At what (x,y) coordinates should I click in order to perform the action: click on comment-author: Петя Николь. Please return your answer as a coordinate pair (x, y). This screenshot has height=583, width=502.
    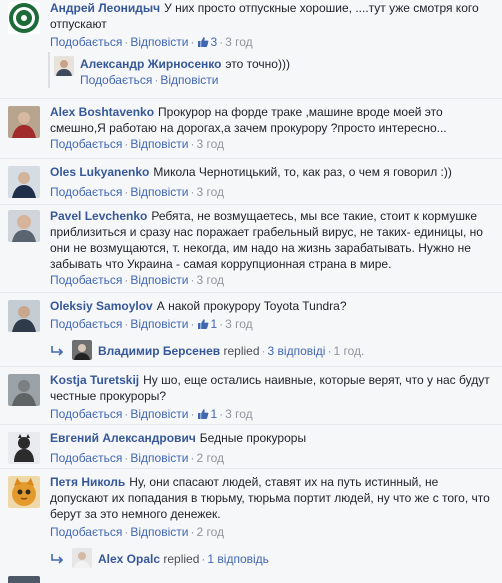
    Looking at the image, I should click on (87, 482).